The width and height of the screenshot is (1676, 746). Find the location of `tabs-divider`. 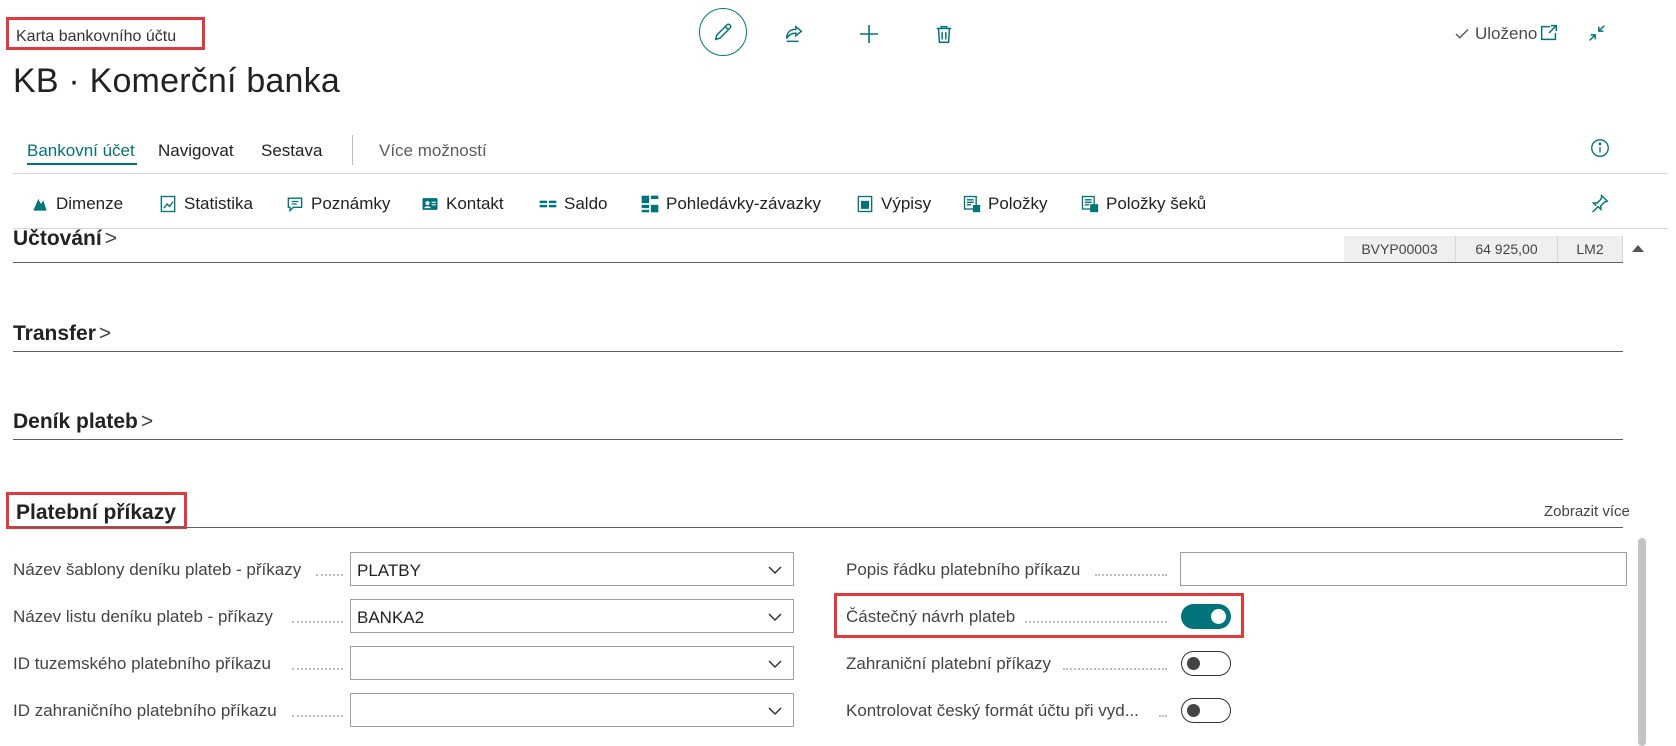

tabs-divider is located at coordinates (840, 173).